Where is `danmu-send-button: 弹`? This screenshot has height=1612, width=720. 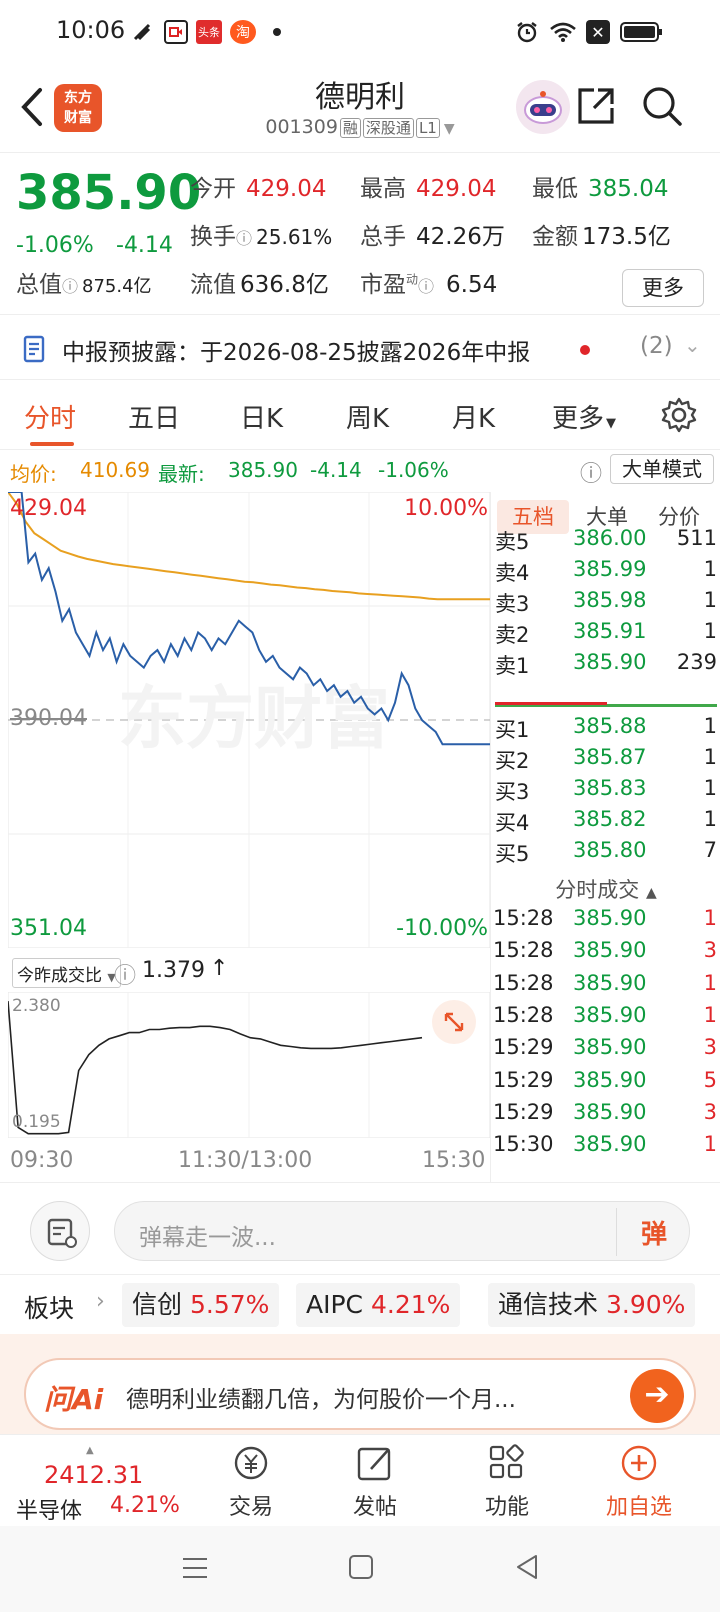 danmu-send-button: 弹 is located at coordinates (654, 1232).